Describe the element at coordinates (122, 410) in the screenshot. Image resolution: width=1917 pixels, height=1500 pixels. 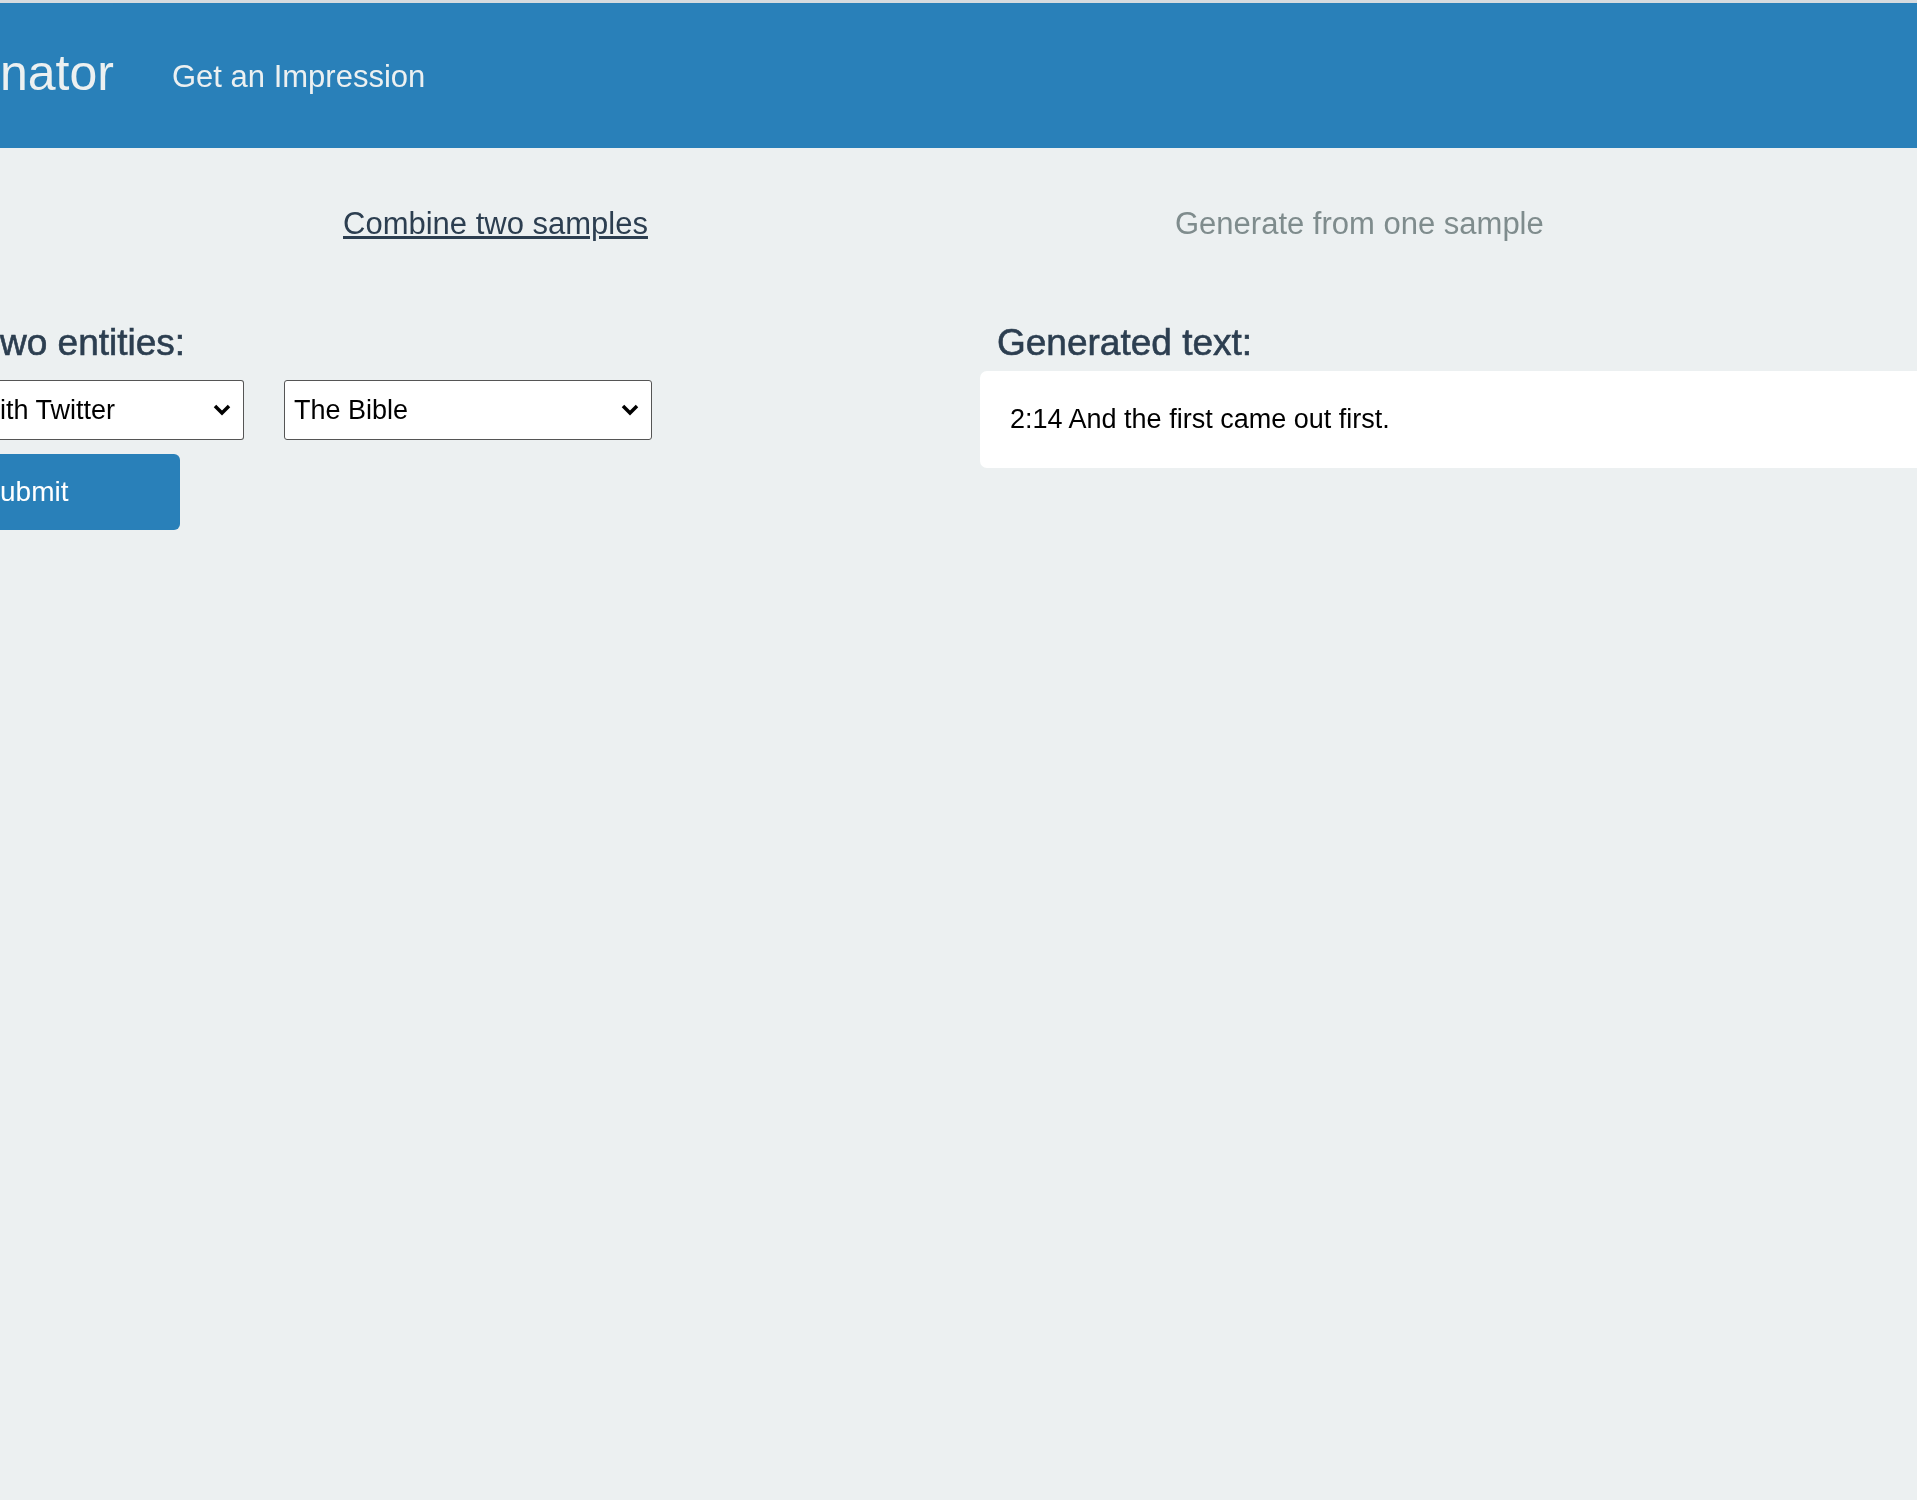
I see `dropdown: ith Twitter` at that location.